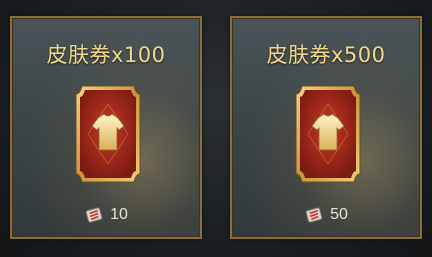  What do you see at coordinates (119, 214) in the screenshot?
I see `price-value: 10` at bounding box center [119, 214].